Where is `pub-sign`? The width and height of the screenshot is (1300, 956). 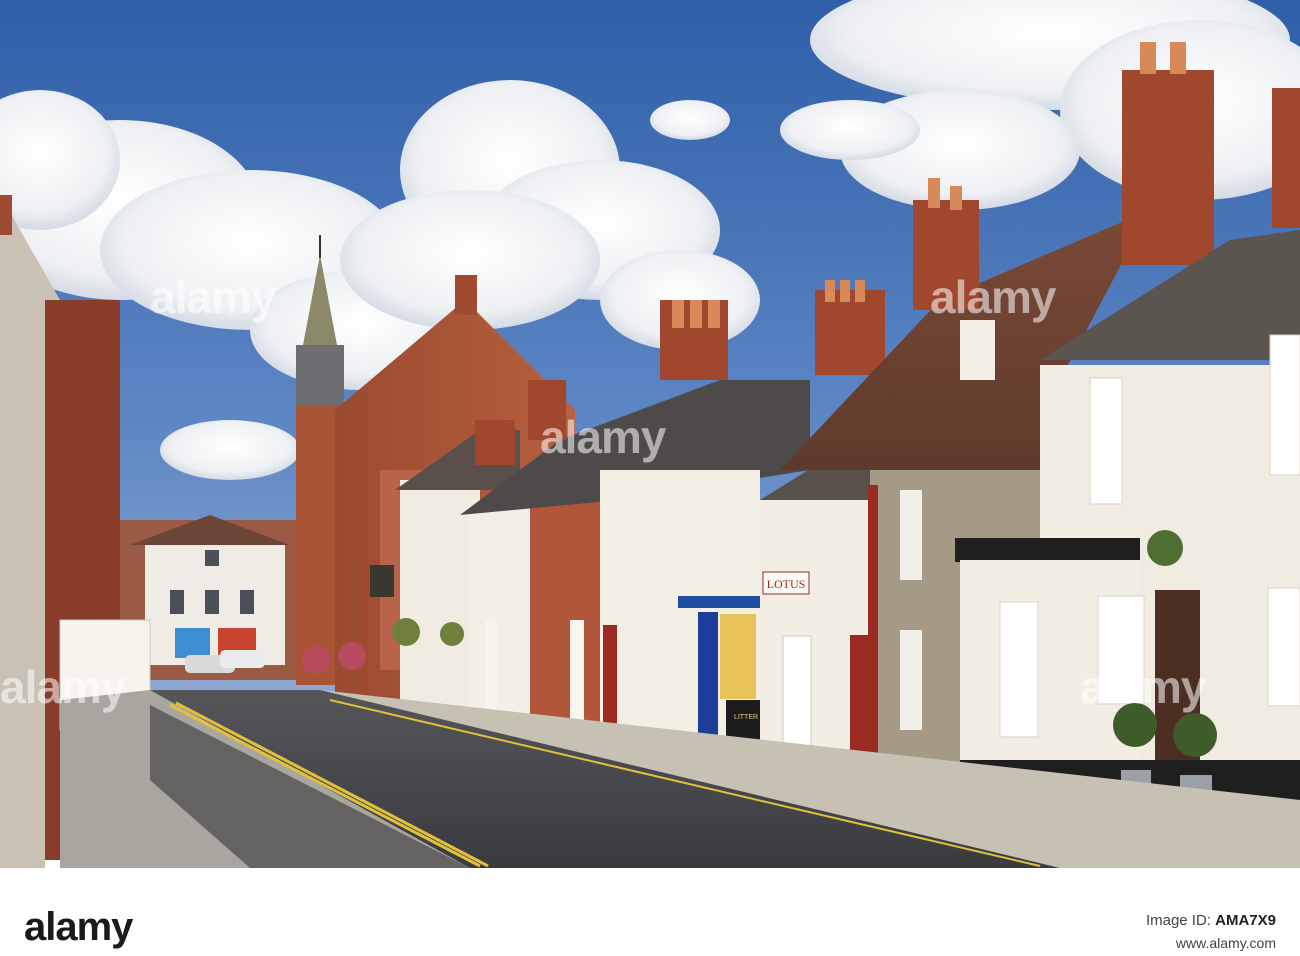
pub-sign is located at coordinates (382, 581).